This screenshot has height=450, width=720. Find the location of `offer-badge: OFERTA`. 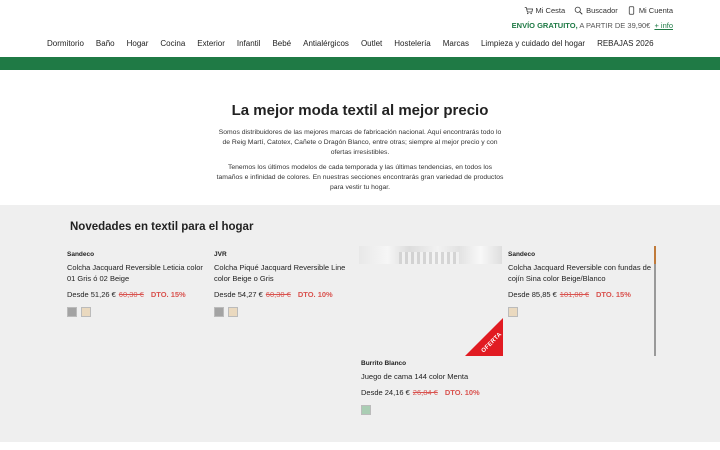

offer-badge: OFERTA is located at coordinates (484, 337).